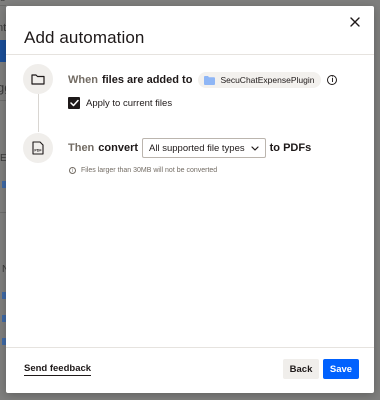 This screenshot has width=380, height=400. I want to click on apply-current-files-label: Apply to current files, so click(129, 103).